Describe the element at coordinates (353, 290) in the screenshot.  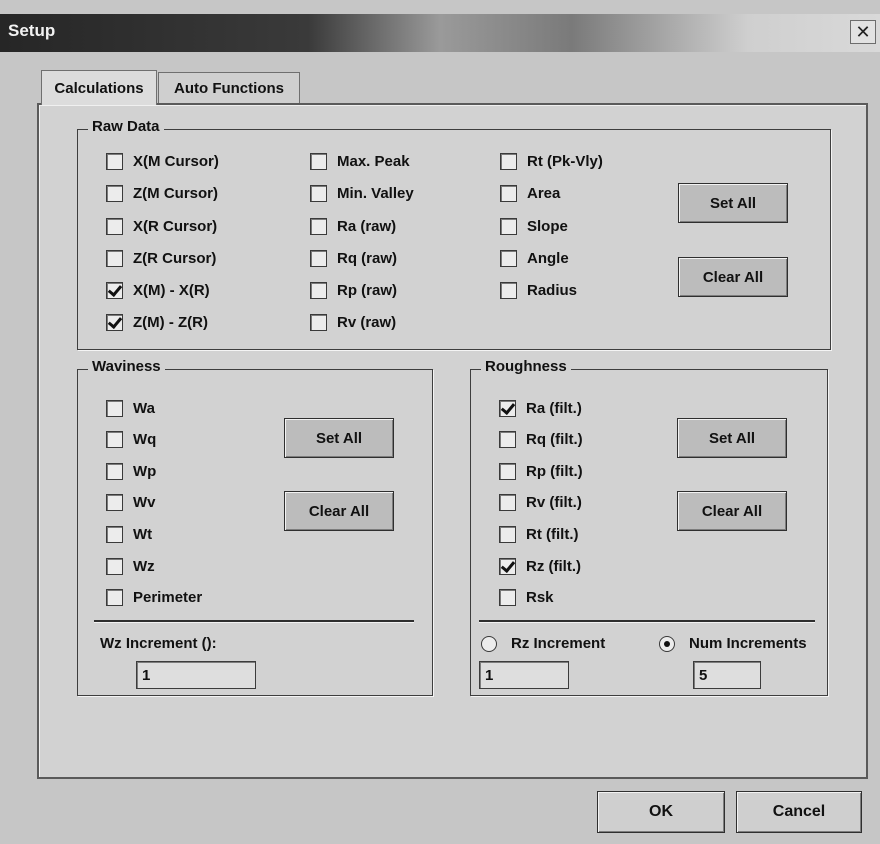
I see `checkbox-rp-raw: Rp (raw)` at that location.